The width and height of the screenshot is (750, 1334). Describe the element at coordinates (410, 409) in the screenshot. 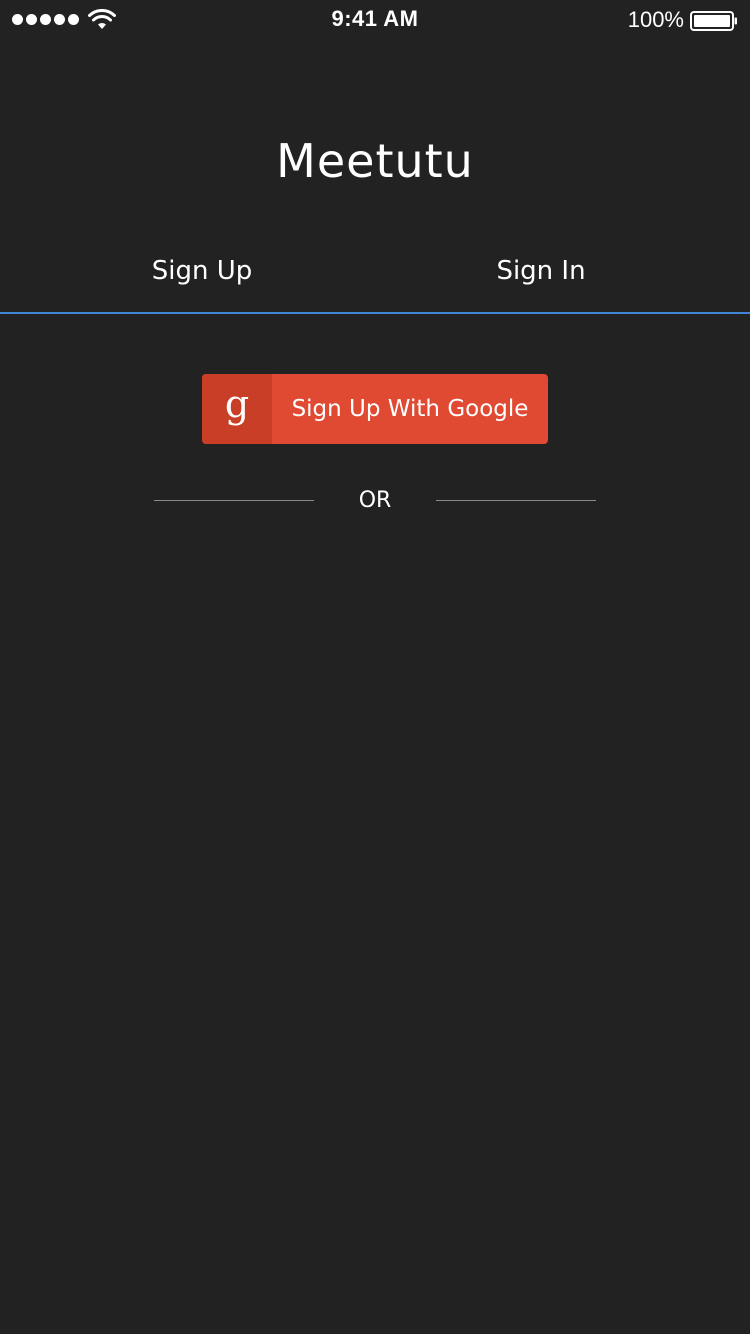

I see `google-button-label: Sign Up With Google` at that location.